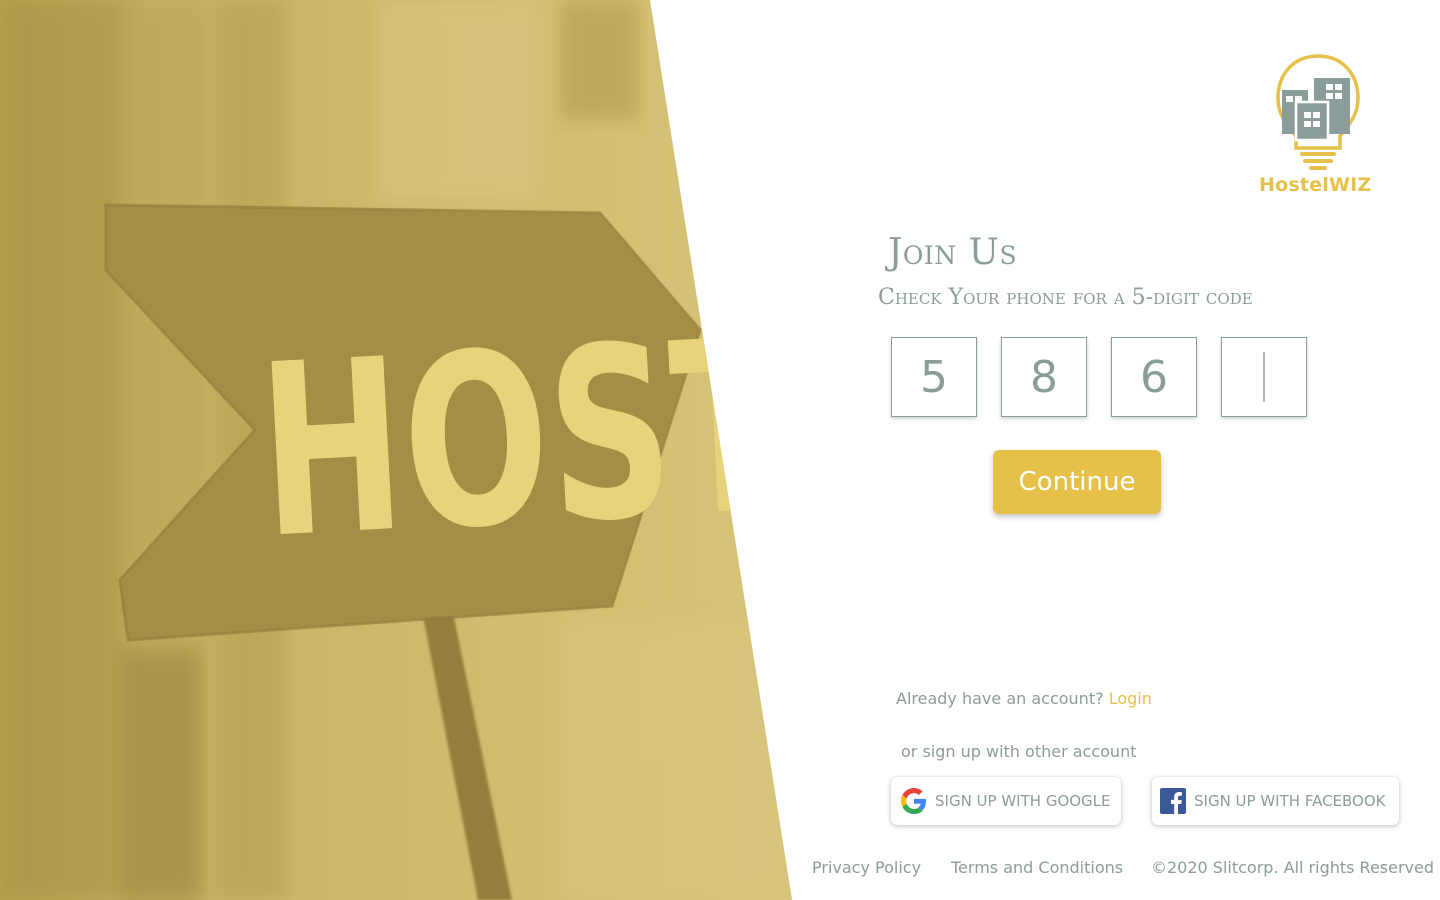  I want to click on google-signup-label: SIGN UP WITH GOOGLE, so click(1023, 801).